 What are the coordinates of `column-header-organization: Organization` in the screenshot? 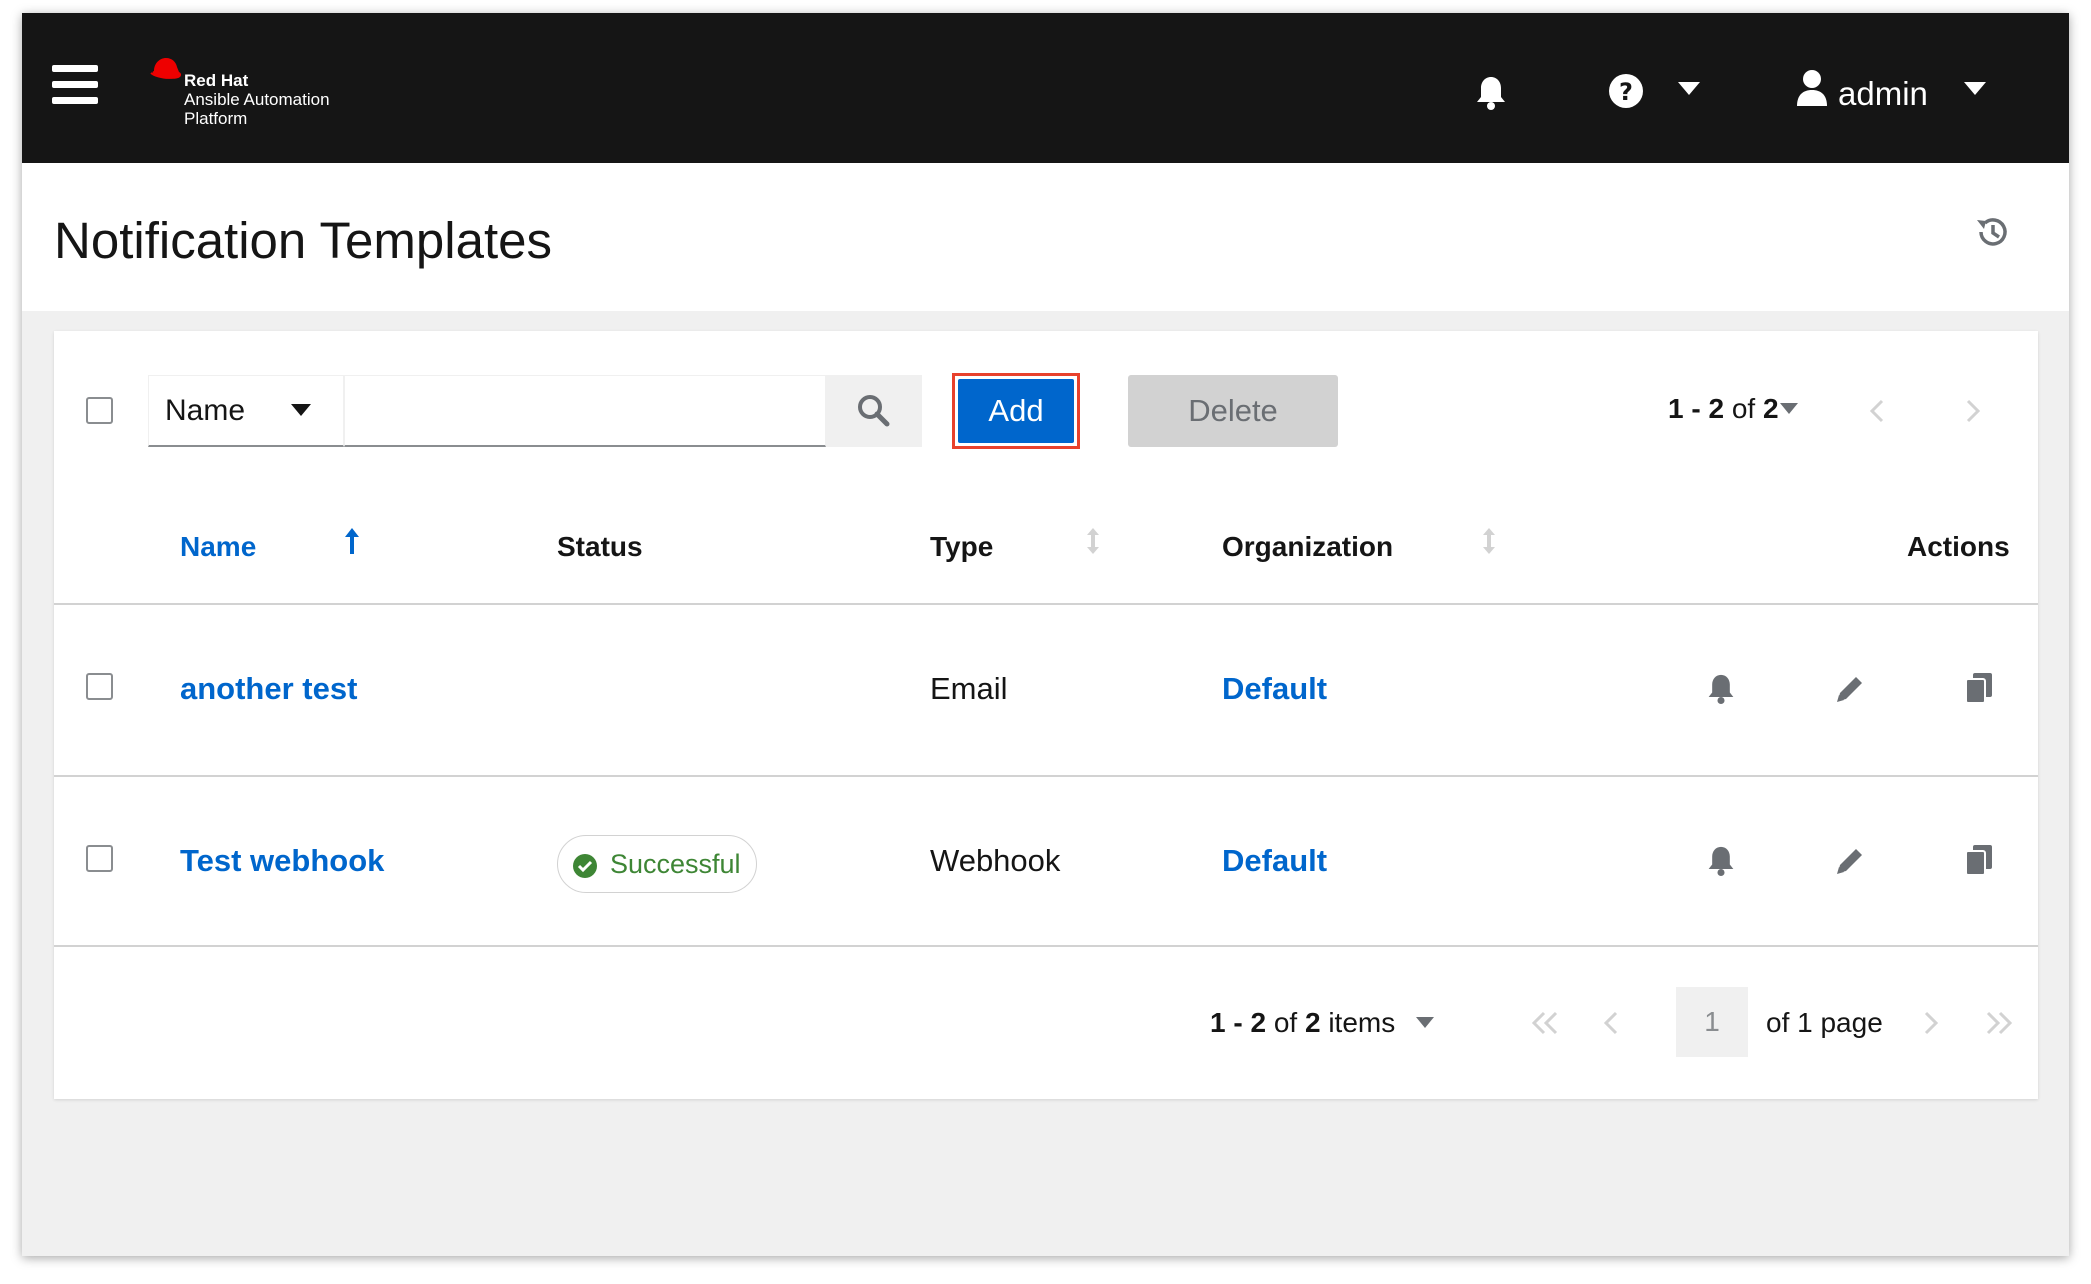 It's located at (1307, 547).